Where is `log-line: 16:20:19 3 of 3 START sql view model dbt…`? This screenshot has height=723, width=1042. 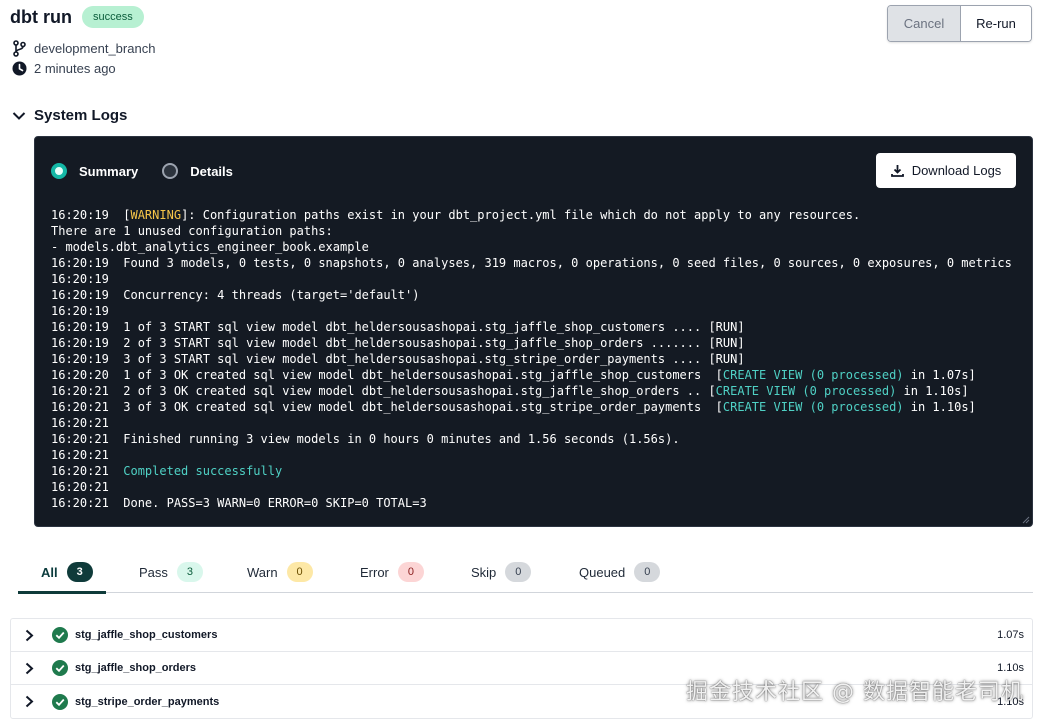 log-line: 16:20:19 3 of 3 START sql view model dbt… is located at coordinates (531, 359).